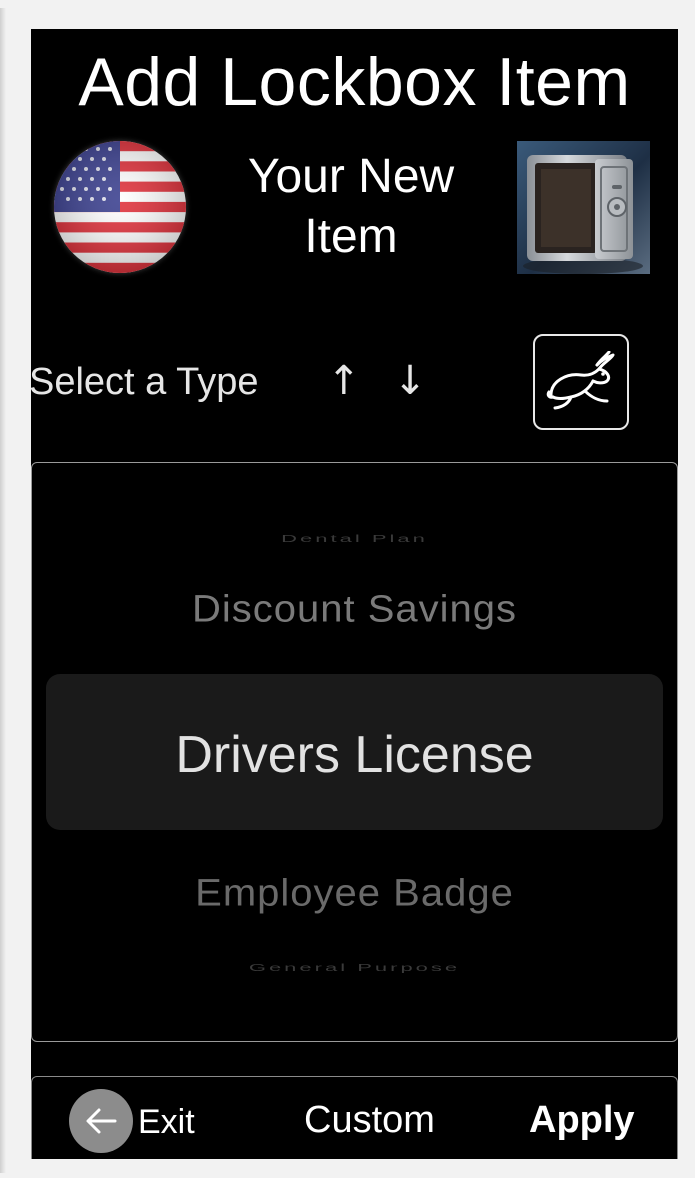  Describe the element at coordinates (582, 1120) in the screenshot. I see `apply-button: Apply` at that location.